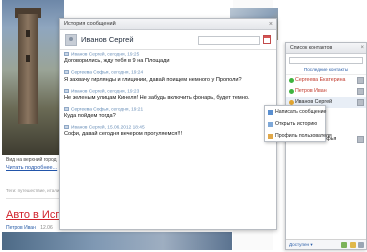 The image size is (367, 252). What do you see at coordinates (326, 71) in the screenshot?
I see `recent-contacts-link: Последние контакты` at bounding box center [326, 71].